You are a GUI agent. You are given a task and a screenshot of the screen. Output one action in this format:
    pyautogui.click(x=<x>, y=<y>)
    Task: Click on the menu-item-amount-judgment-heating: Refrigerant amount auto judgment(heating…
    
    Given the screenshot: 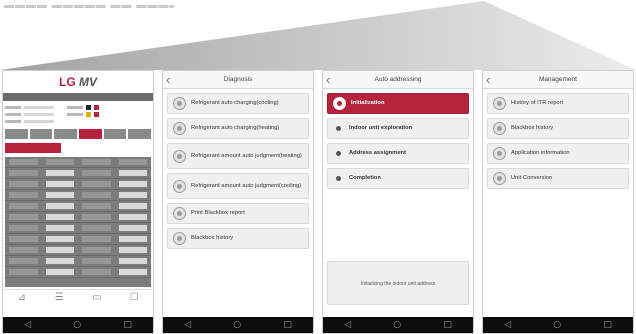 What is the action you would take?
    pyautogui.click(x=238, y=156)
    